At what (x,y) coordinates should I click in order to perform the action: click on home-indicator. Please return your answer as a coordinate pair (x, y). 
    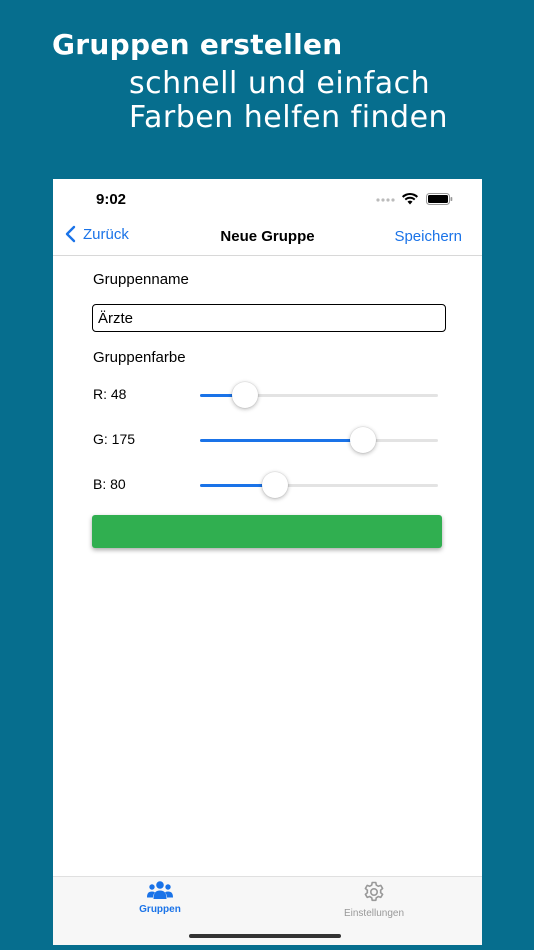
    Looking at the image, I should click on (265, 936).